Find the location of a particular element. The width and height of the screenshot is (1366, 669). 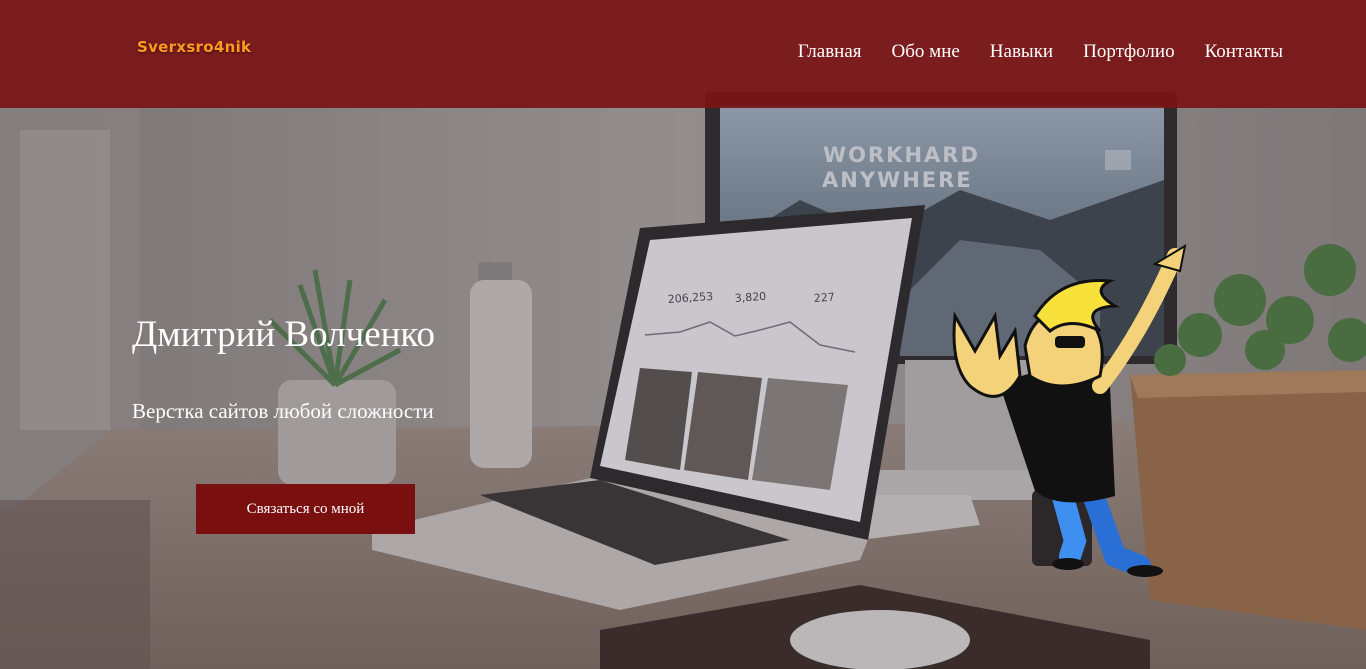

nav-item-home: Главная is located at coordinates (830, 52).